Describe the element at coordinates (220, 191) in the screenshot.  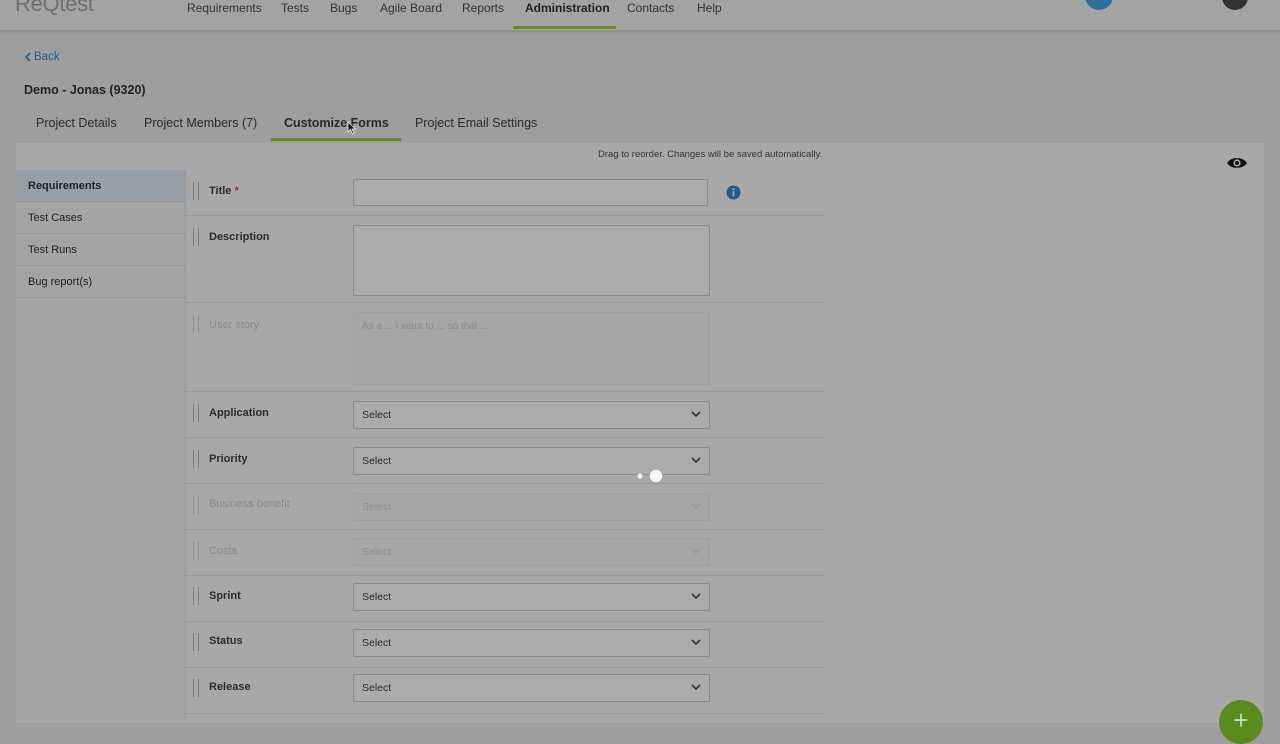
I see `field-label-text: Title` at that location.